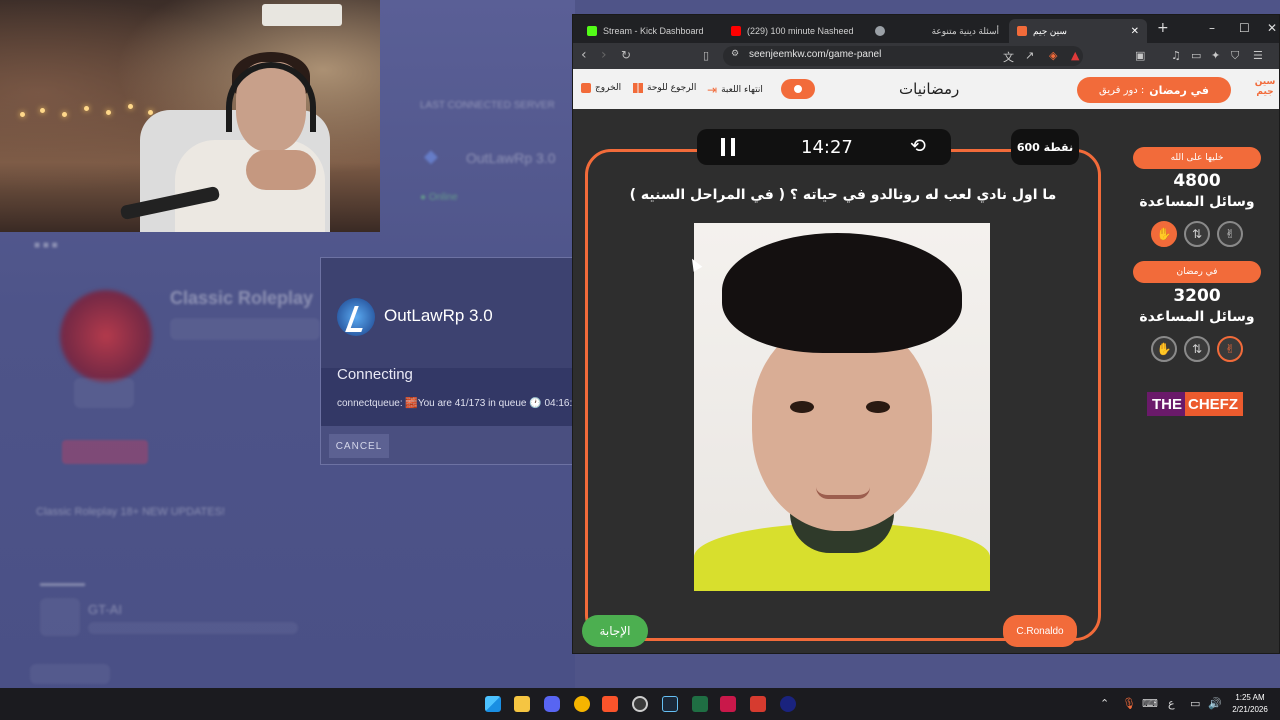 The image size is (1280, 720). Describe the element at coordinates (1150, 703) in the screenshot. I see `keyboard-icon: ⌨` at that location.